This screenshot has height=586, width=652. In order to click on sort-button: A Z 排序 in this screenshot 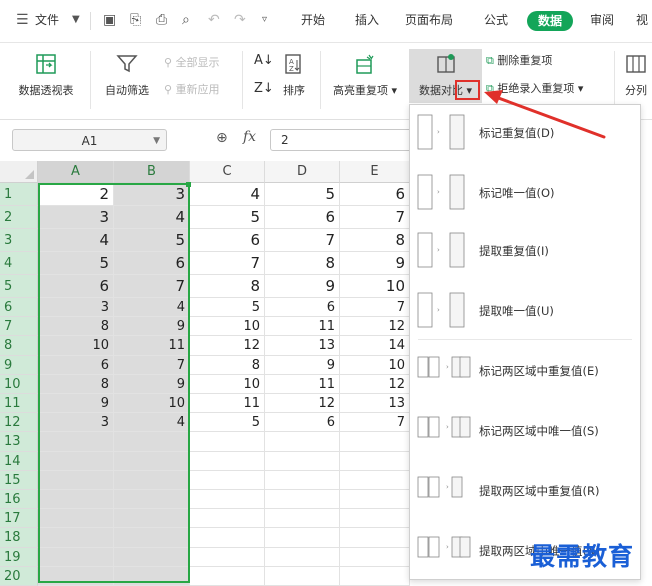, I will do `click(294, 75)`.